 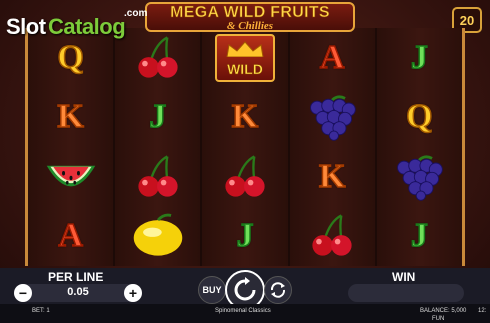 I want to click on slotcatalog-logo: Slot Catalog .com, so click(x=77, y=24).